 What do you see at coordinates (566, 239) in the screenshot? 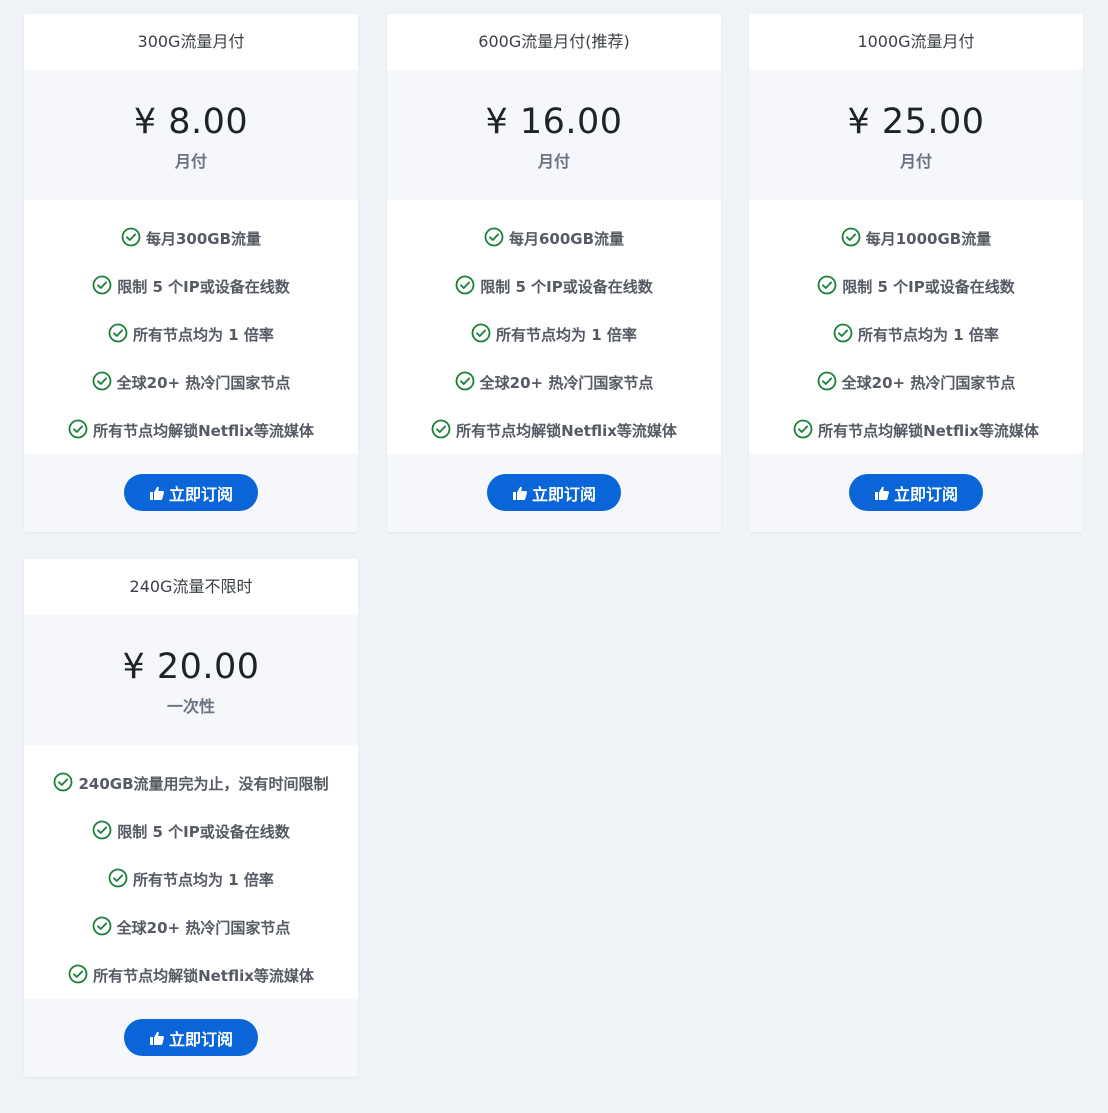
I see `feature-text: 每月600GB流量` at bounding box center [566, 239].